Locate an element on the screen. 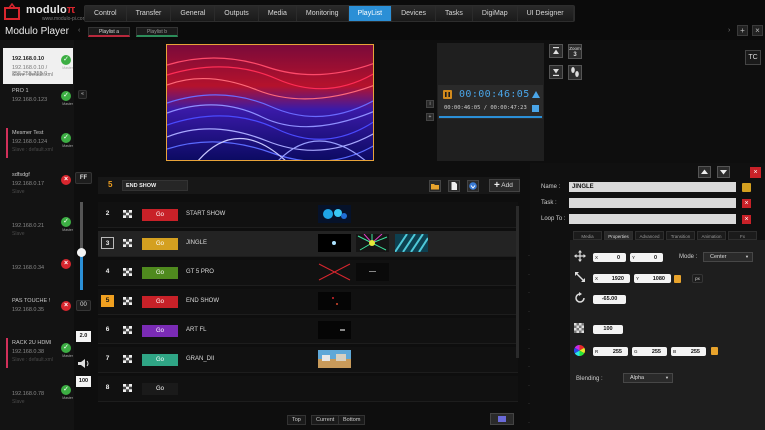 The image size is (765, 430). name-field: JINGLE is located at coordinates (652, 187).